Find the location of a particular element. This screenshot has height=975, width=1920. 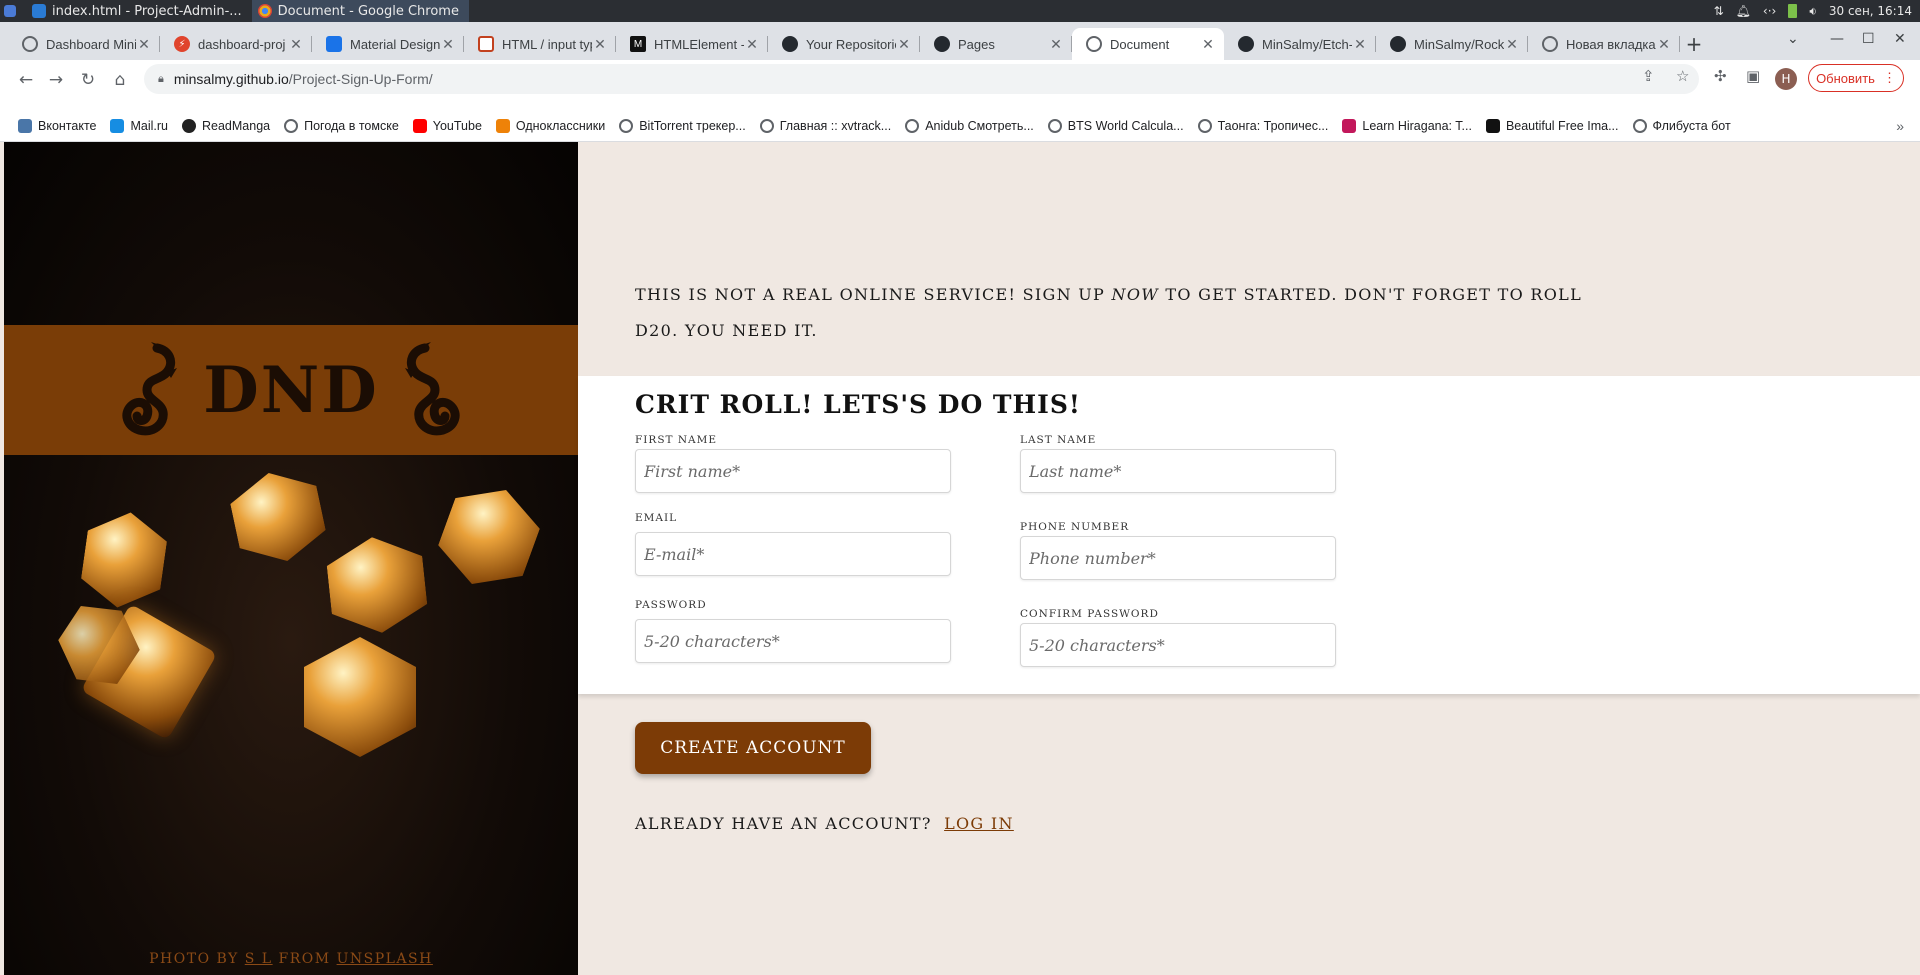

tab-minsalmy-etch: MinSalmy/Etch- ✕ is located at coordinates (1300, 44).